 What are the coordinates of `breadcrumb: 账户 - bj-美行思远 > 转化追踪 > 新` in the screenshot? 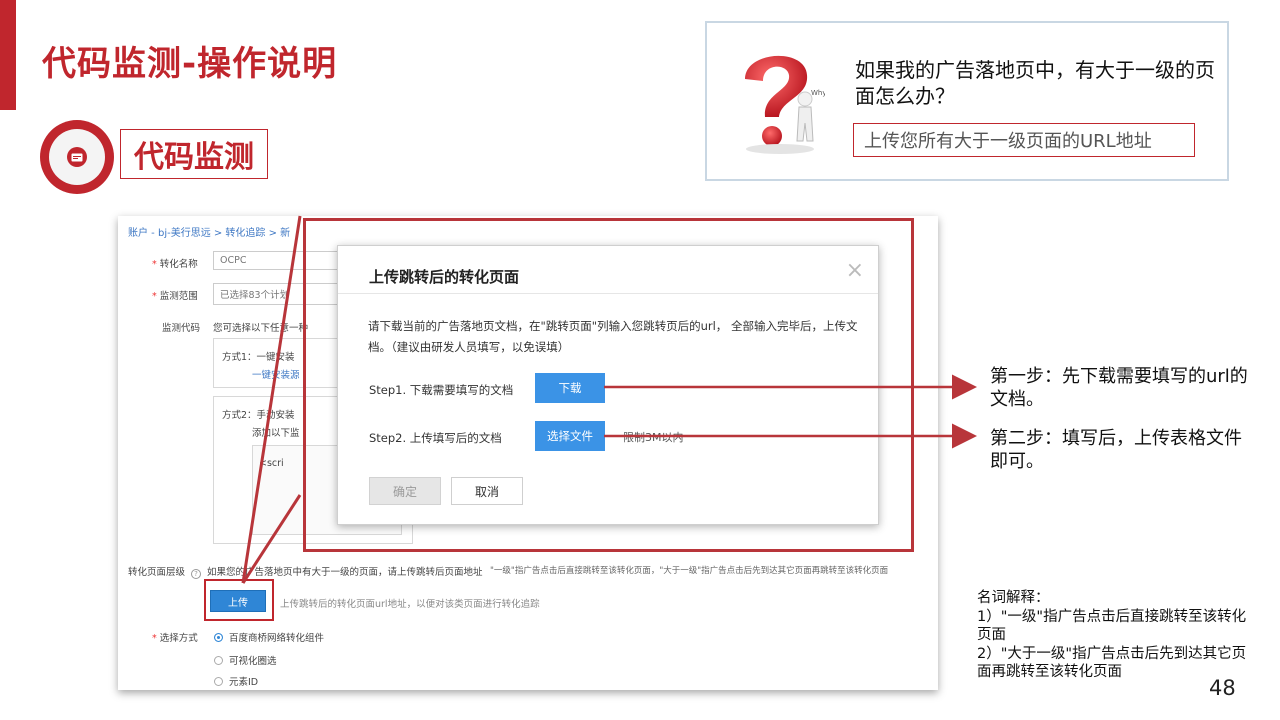 It's located at (209, 231).